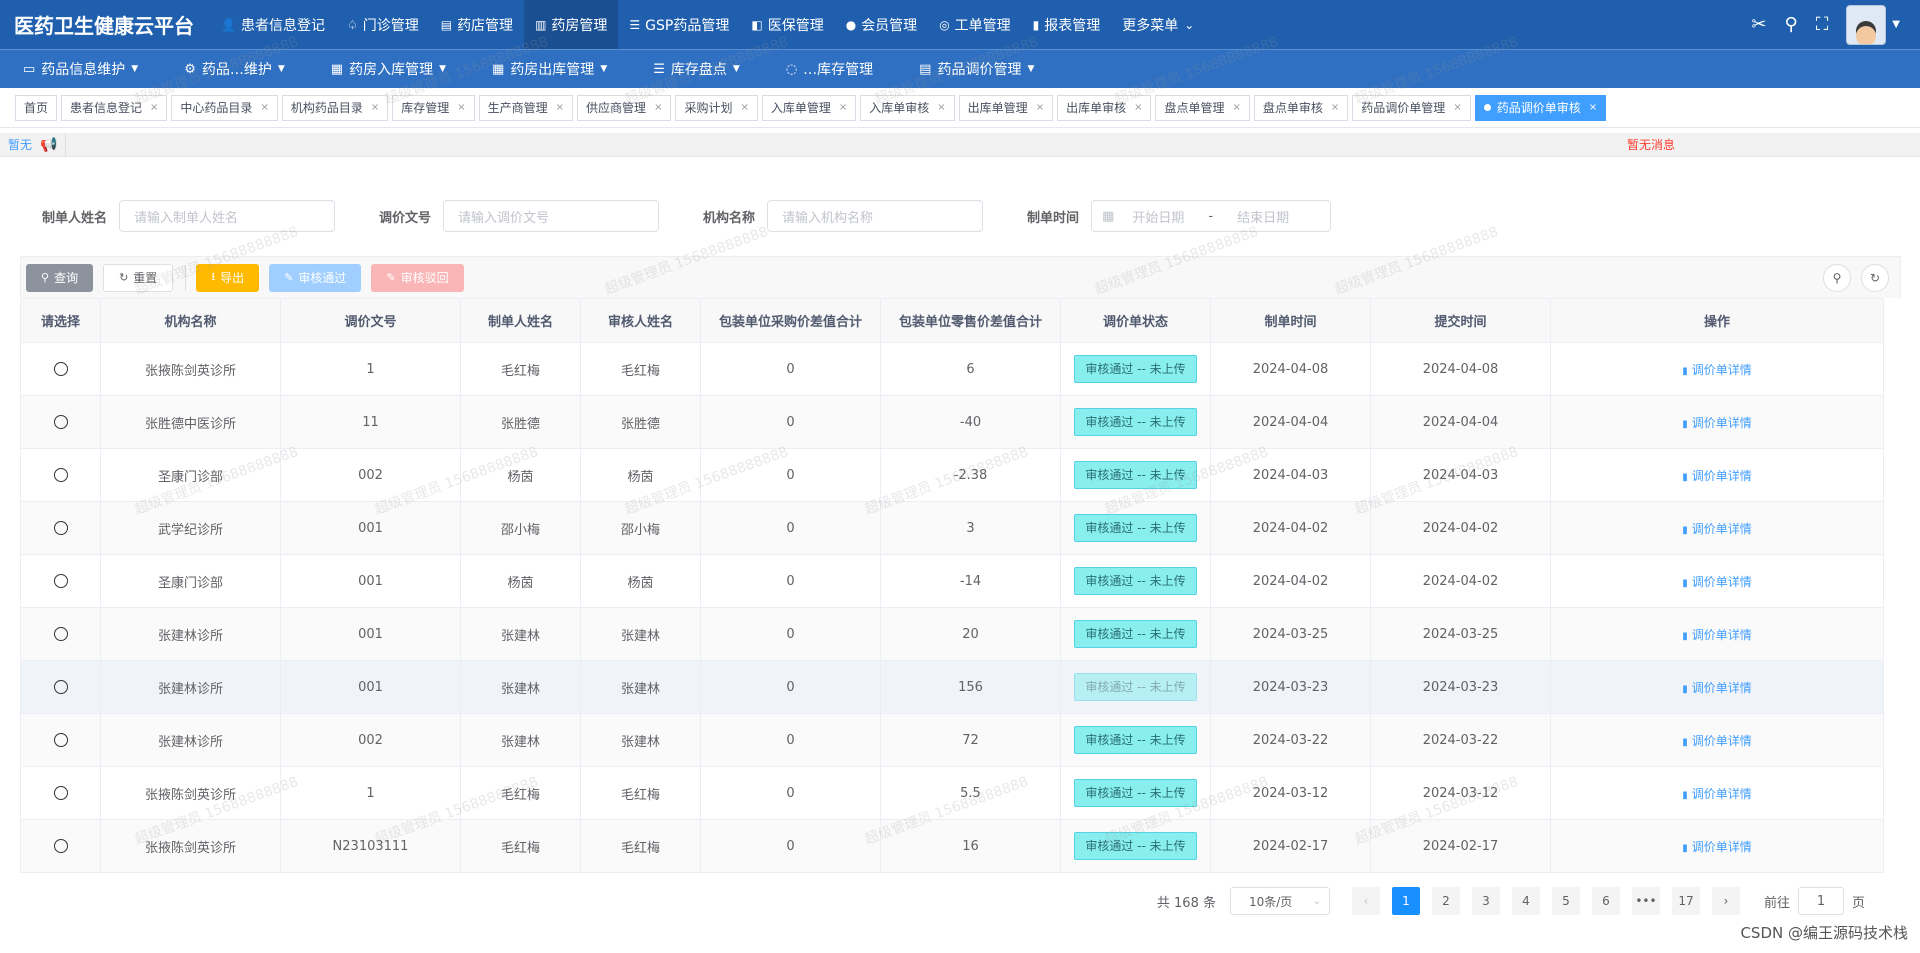 The width and height of the screenshot is (1920, 953). I want to click on sub-nav-item: ◌ …库存管理, so click(829, 69).